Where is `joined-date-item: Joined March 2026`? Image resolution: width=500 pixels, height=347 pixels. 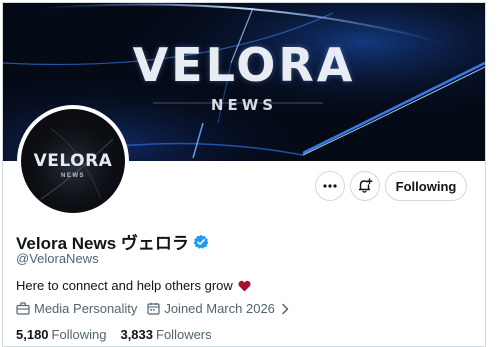 joined-date-item: Joined March 2026 is located at coordinates (218, 308).